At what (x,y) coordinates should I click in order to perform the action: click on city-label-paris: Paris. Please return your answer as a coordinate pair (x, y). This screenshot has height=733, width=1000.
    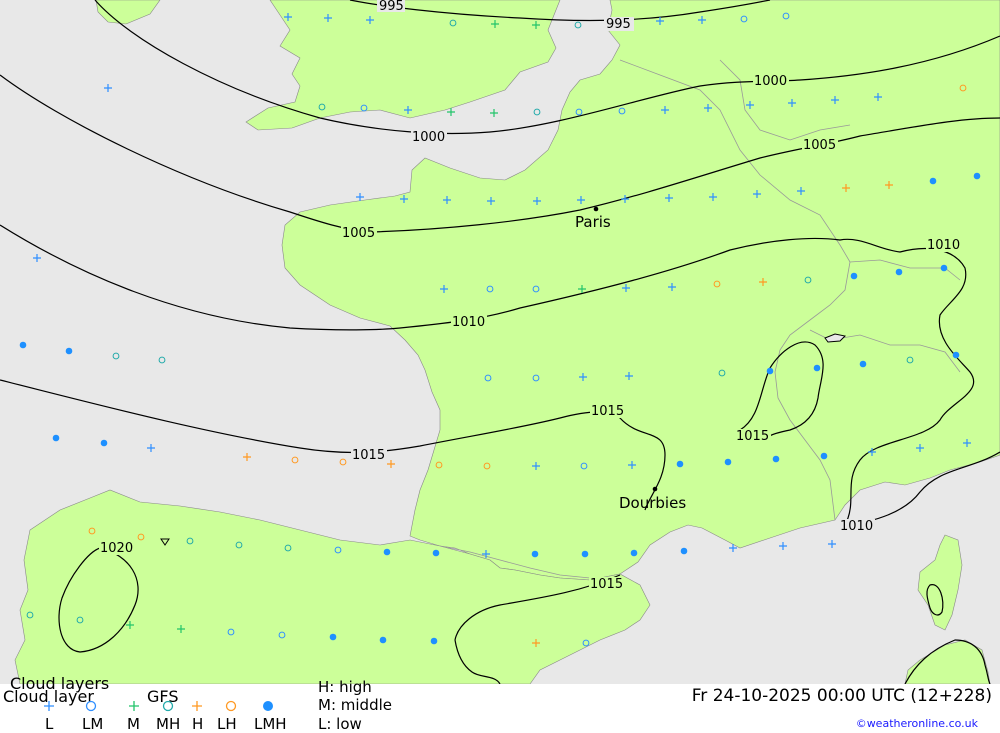
    Looking at the image, I should click on (593, 222).